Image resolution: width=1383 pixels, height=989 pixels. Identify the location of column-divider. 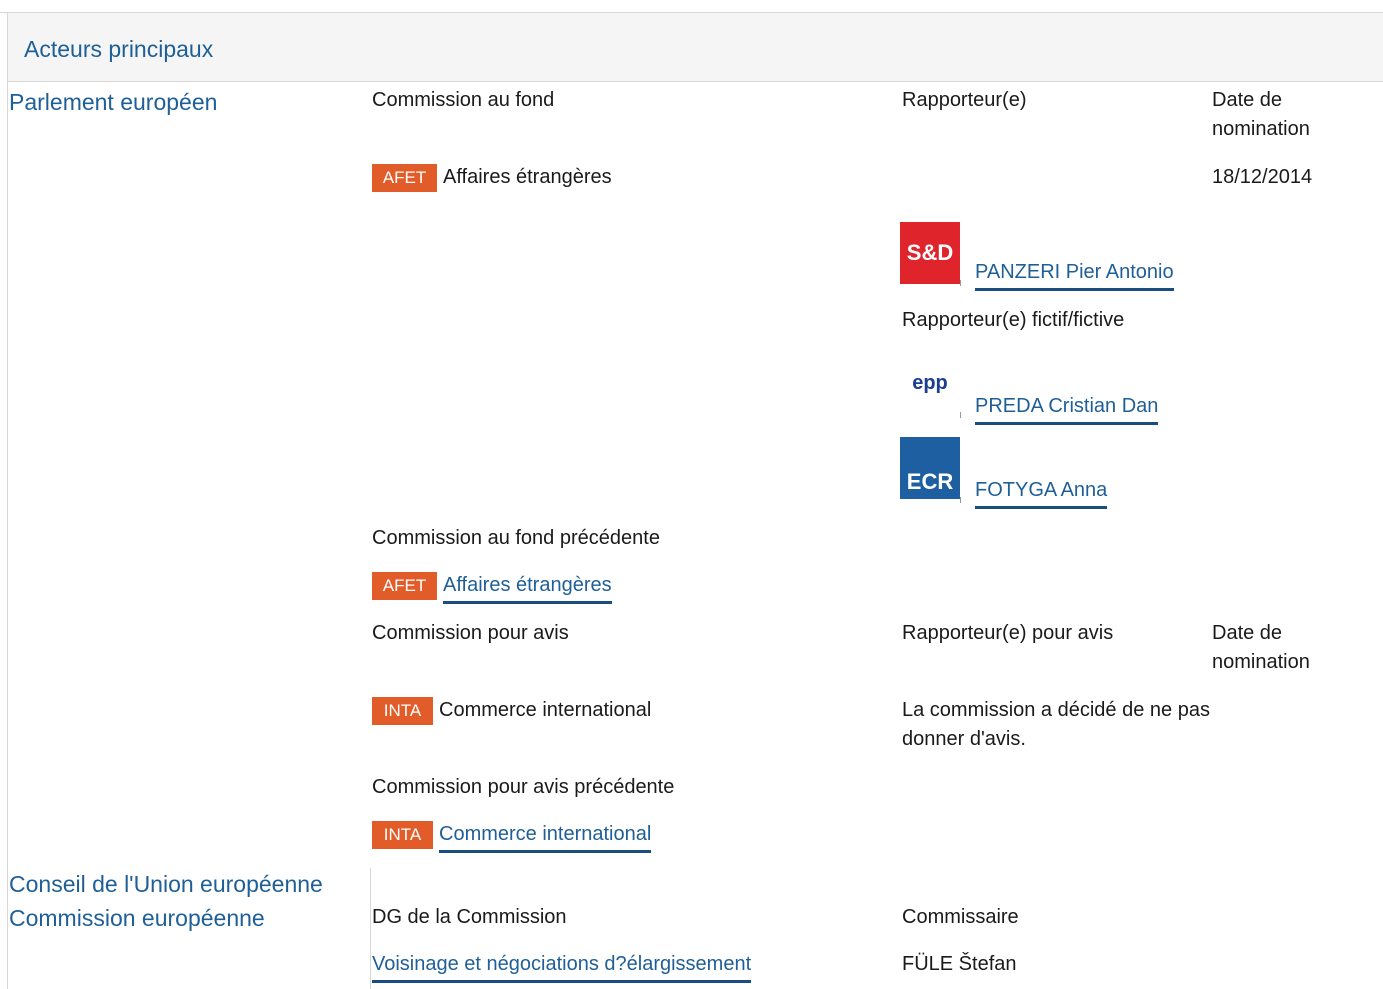
(370, 928).